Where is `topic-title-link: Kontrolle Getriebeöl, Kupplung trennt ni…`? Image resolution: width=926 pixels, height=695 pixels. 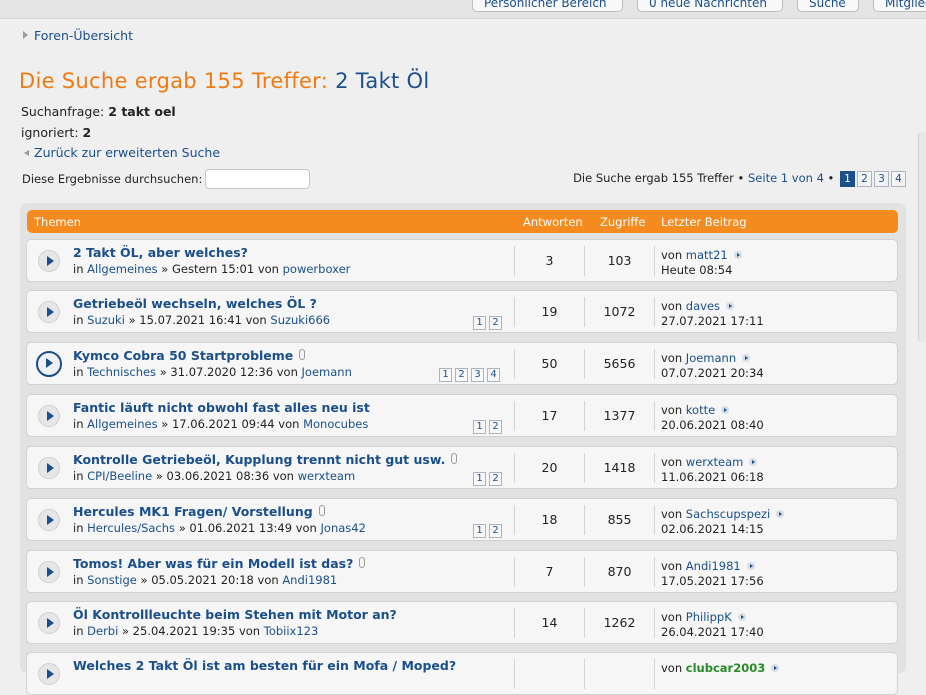 topic-title-link: Kontrolle Getriebeöl, Kupplung trennt ni… is located at coordinates (265, 459).